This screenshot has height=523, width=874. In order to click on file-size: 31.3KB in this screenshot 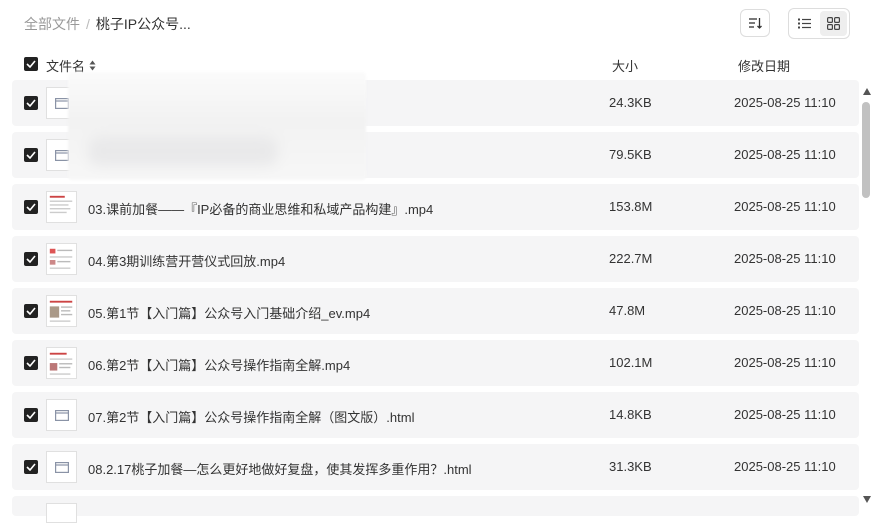, I will do `click(630, 466)`.